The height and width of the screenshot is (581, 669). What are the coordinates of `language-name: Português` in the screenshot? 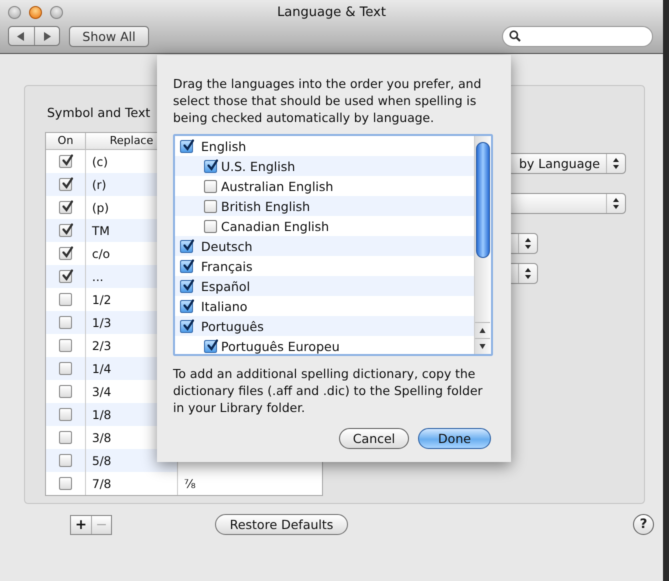 It's located at (232, 326).